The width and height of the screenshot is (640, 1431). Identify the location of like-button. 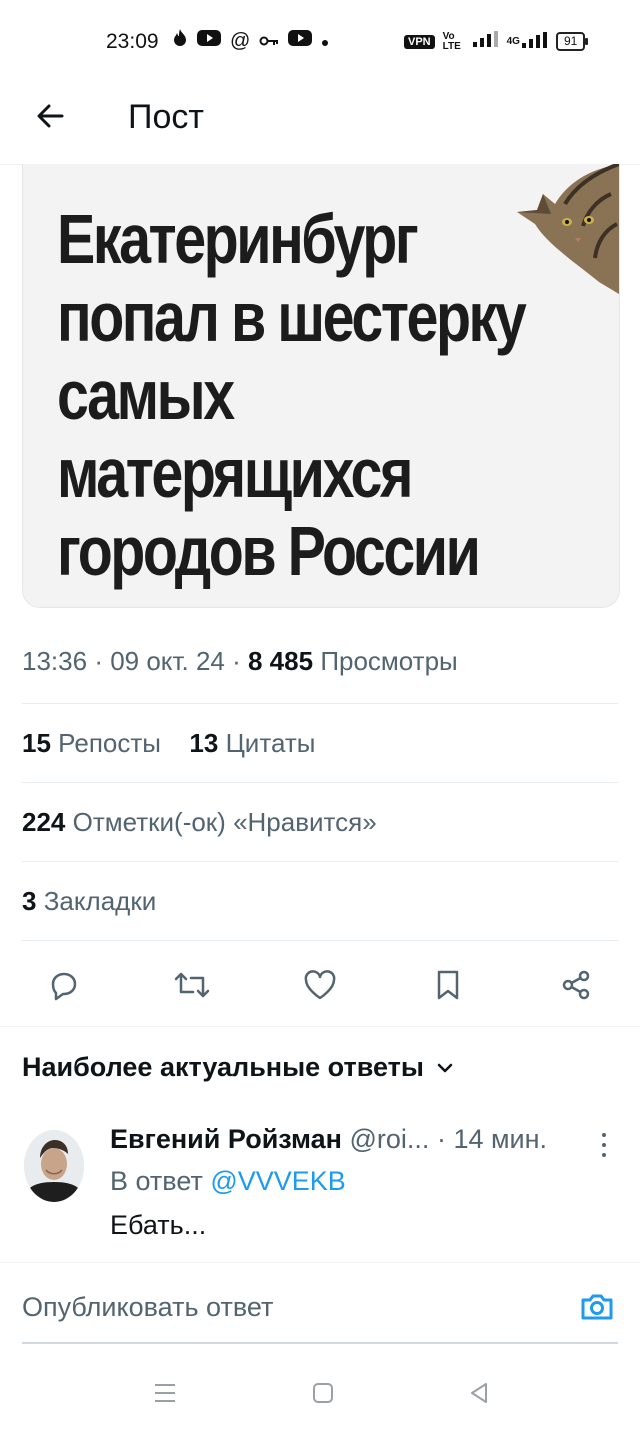
(320, 985).